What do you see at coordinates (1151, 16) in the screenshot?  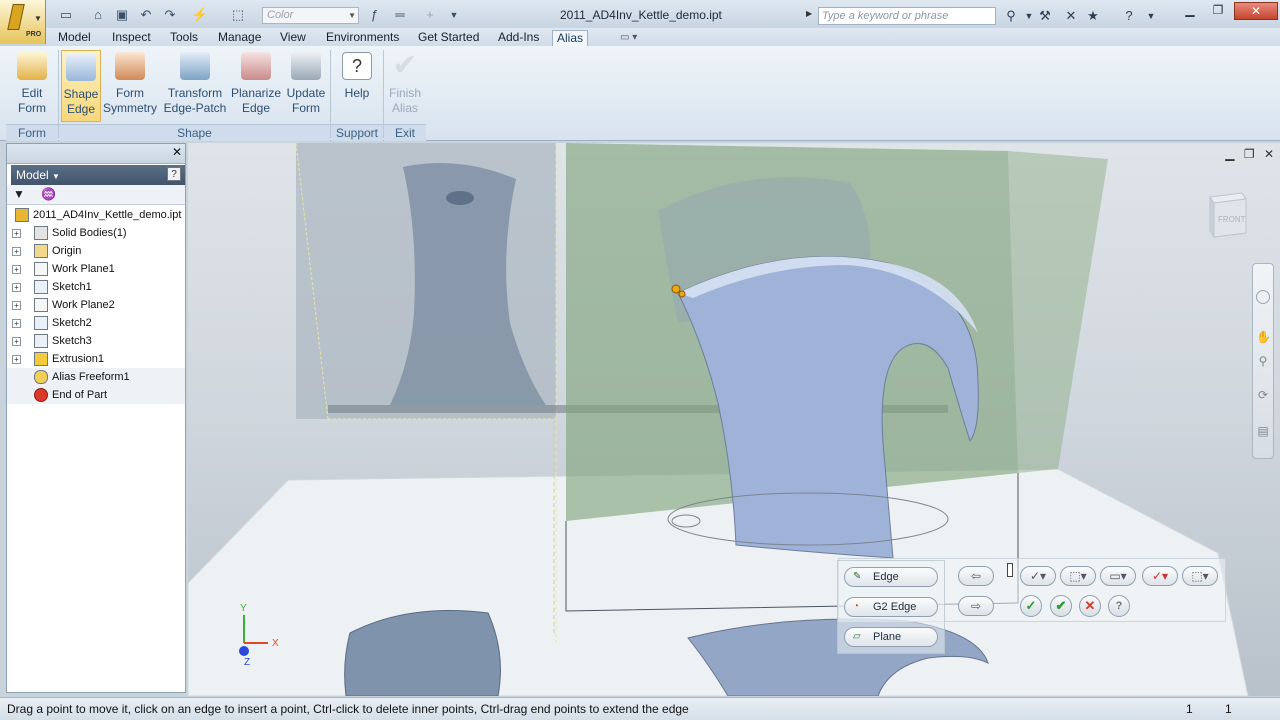 I see `help-dropdown-icon: ▼` at bounding box center [1151, 16].